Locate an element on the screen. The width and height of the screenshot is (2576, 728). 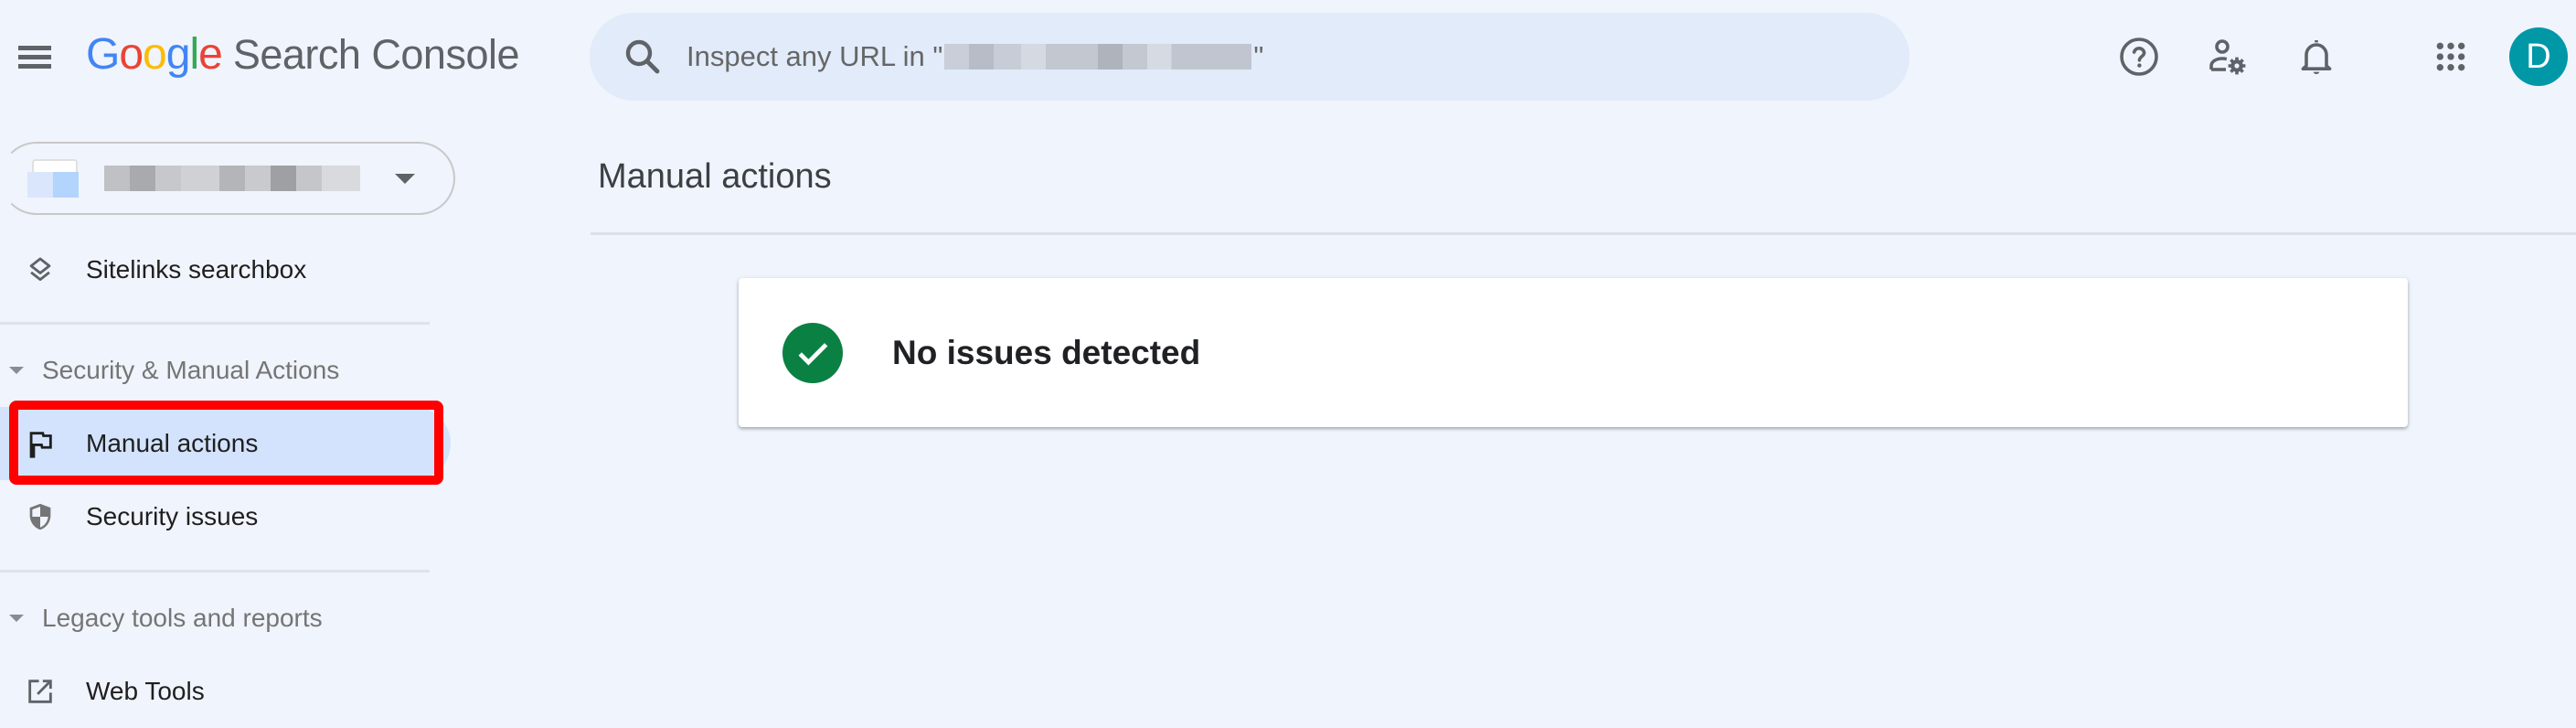
page-title: Manual actions is located at coordinates (715, 176).